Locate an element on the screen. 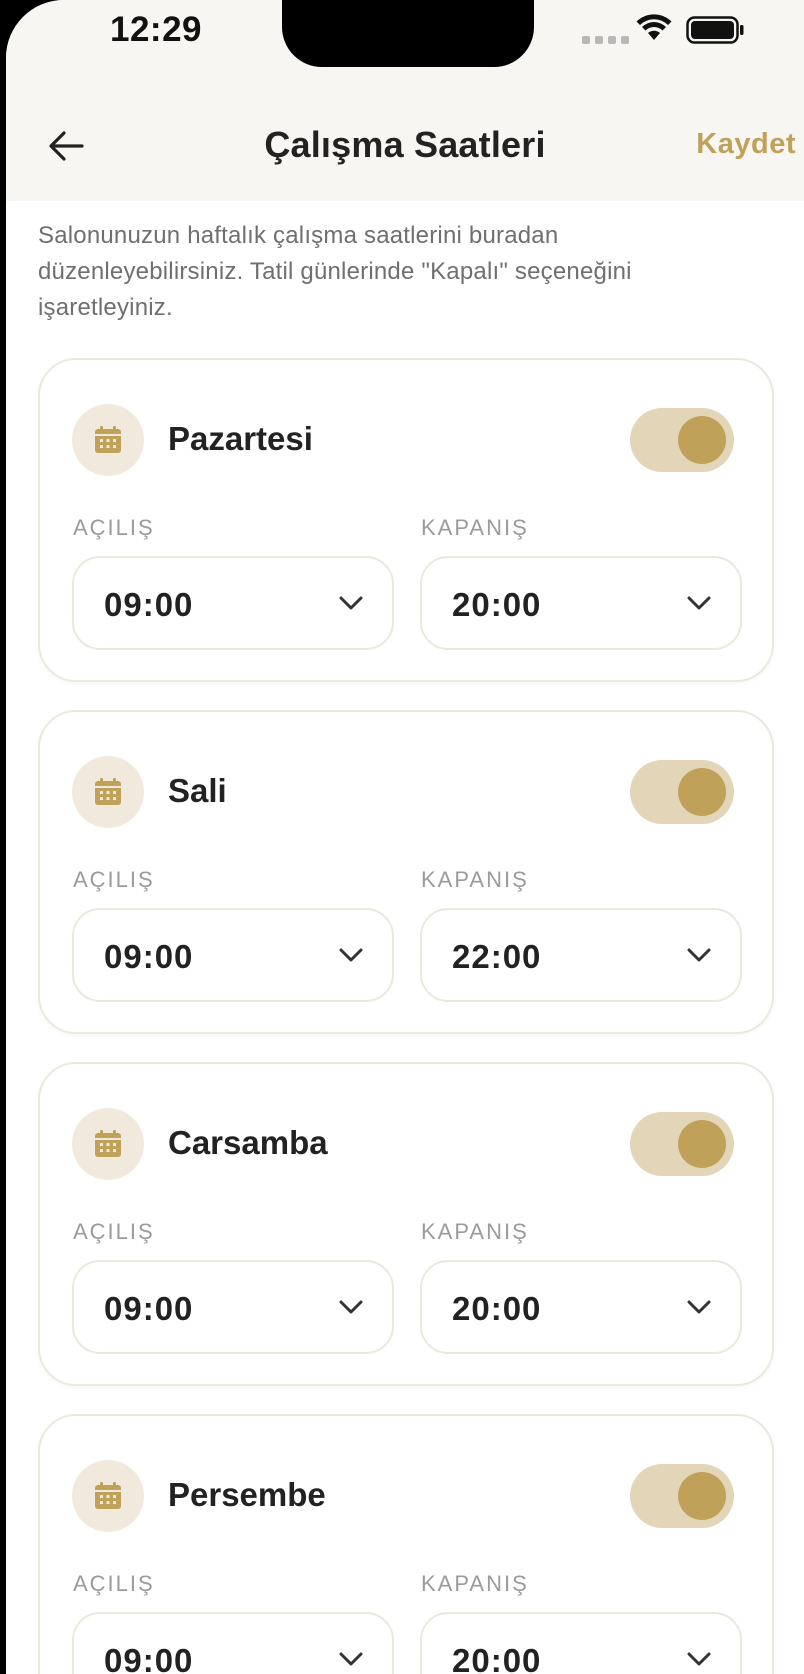 This screenshot has height=1674, width=804. closing-time-select: 22:00 is located at coordinates (581, 955).